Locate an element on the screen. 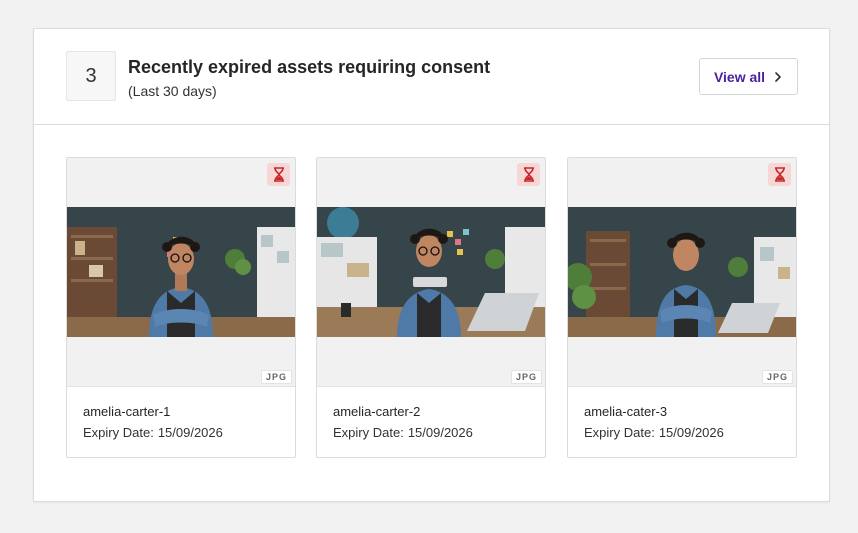 This screenshot has width=858, height=533. asset-name: amelia-carter-2 is located at coordinates (377, 411).